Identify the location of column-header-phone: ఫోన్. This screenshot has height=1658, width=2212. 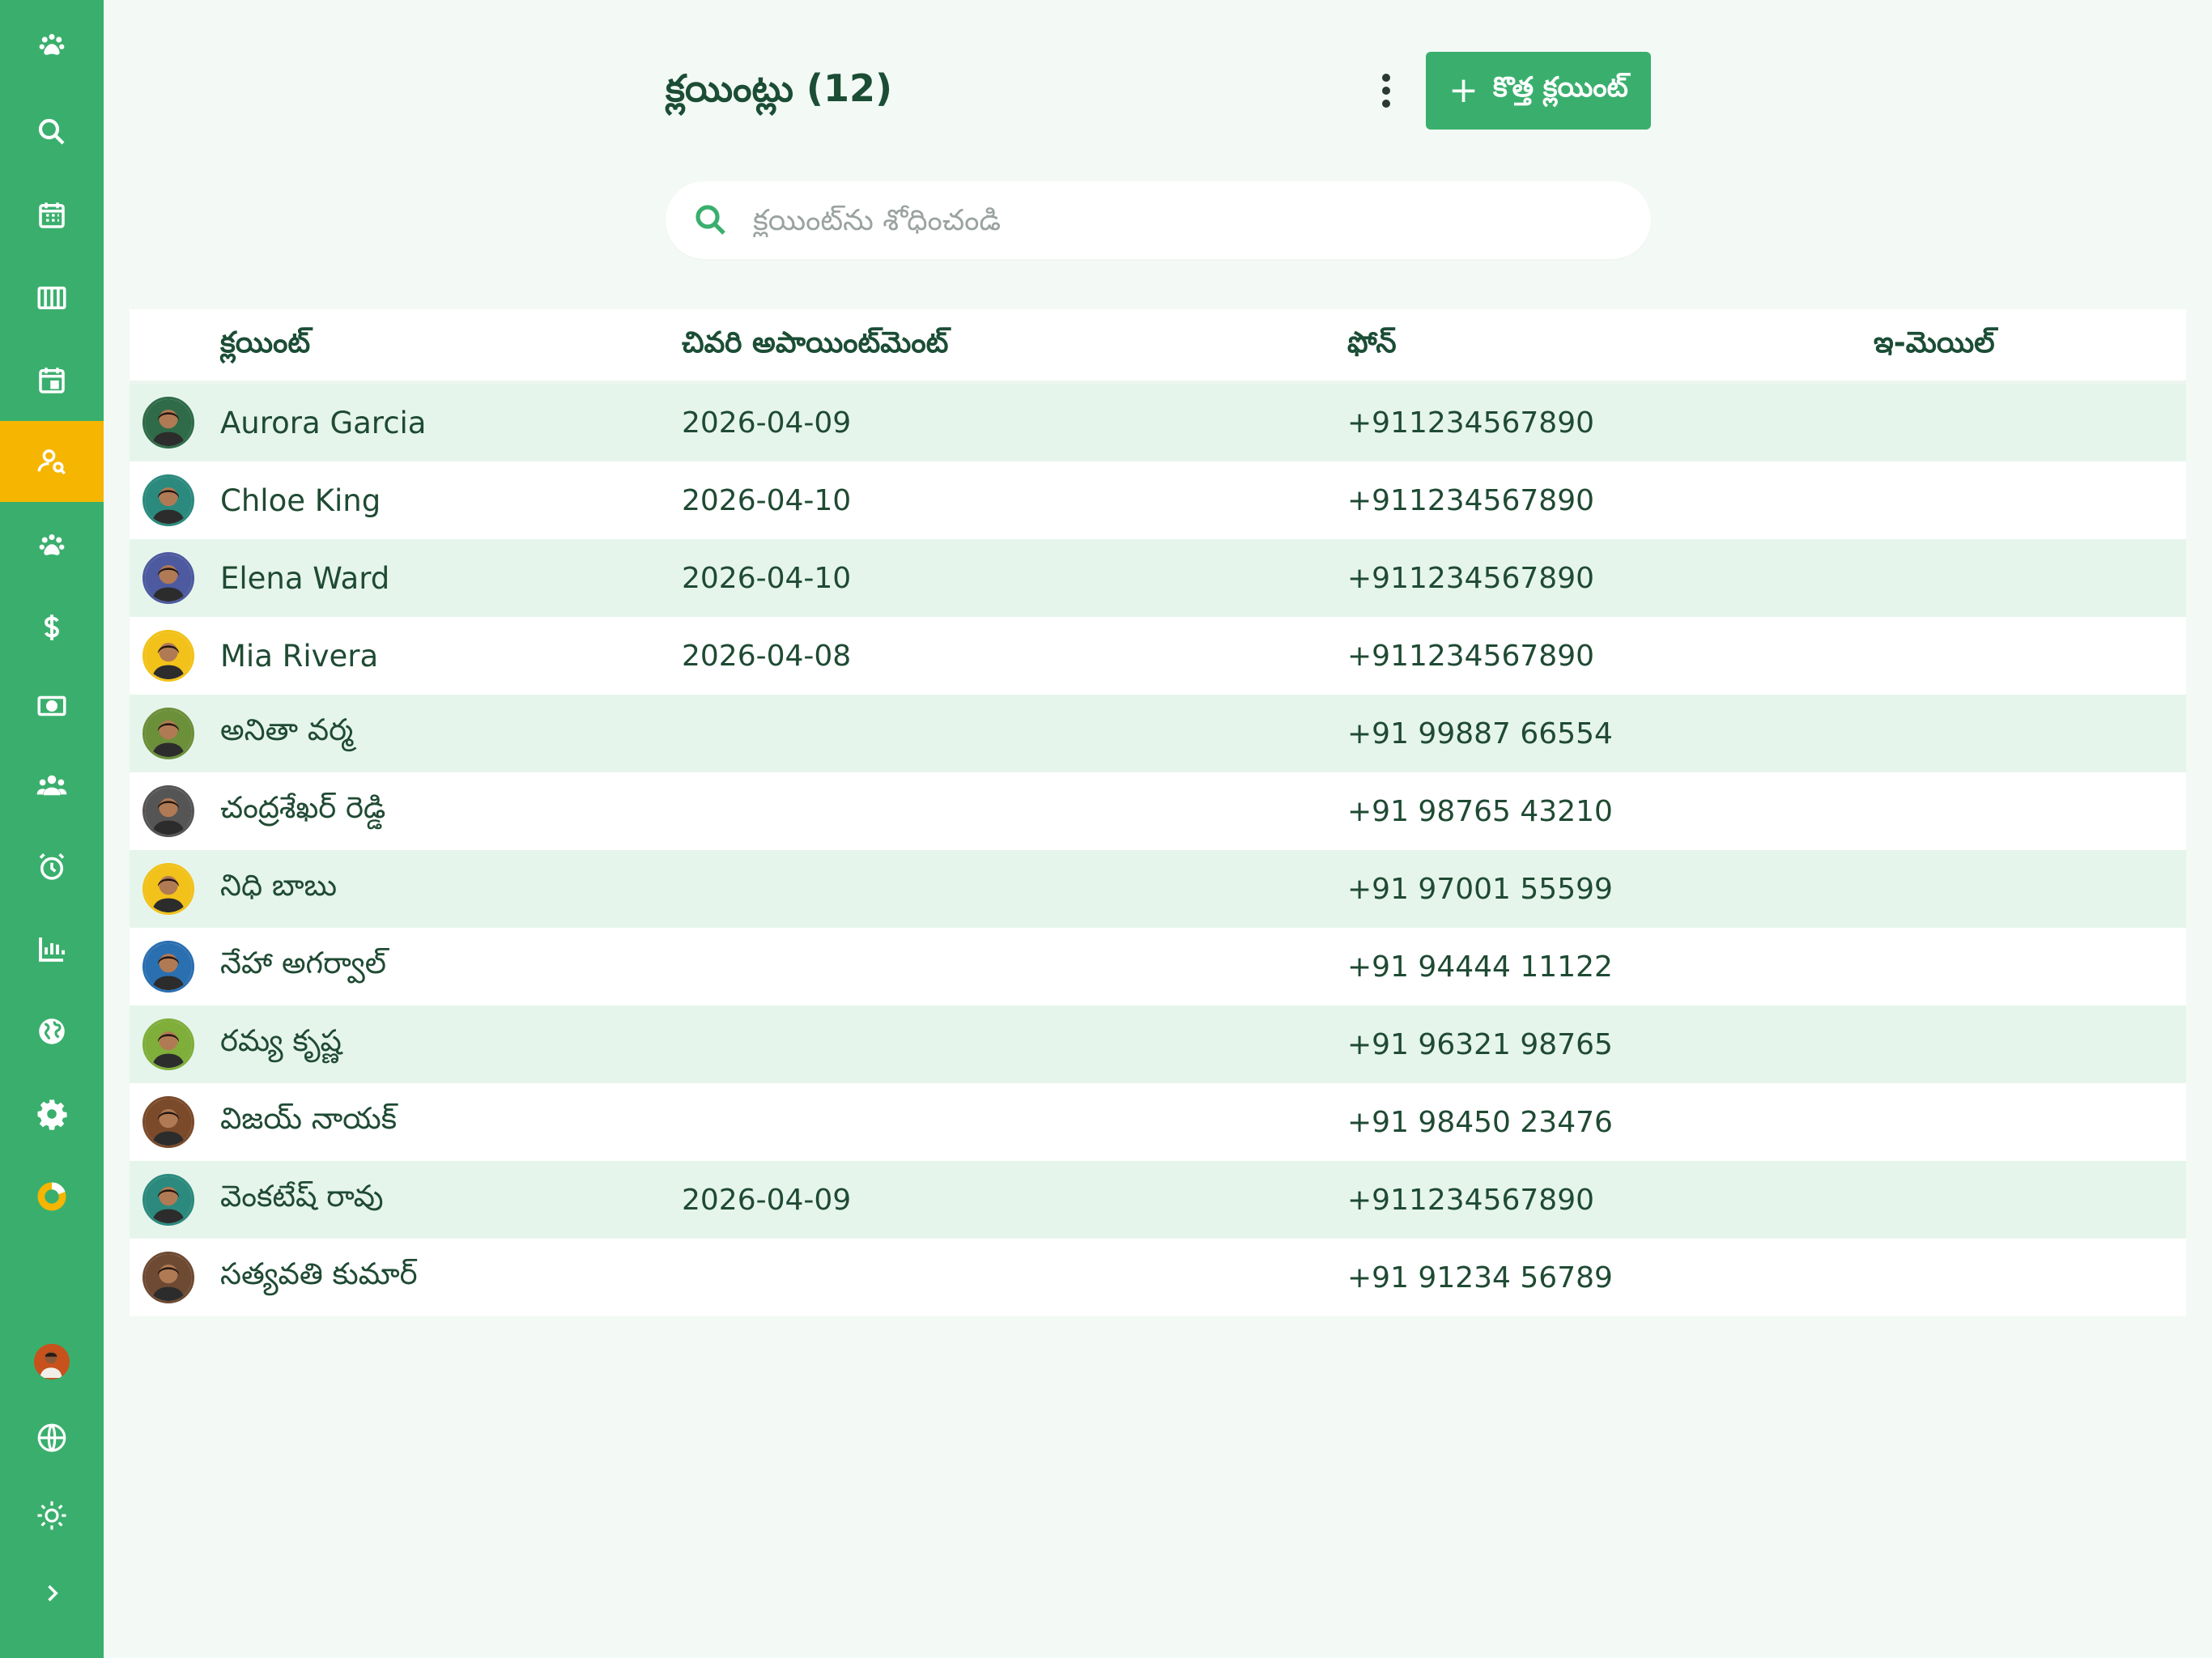
(1372, 346).